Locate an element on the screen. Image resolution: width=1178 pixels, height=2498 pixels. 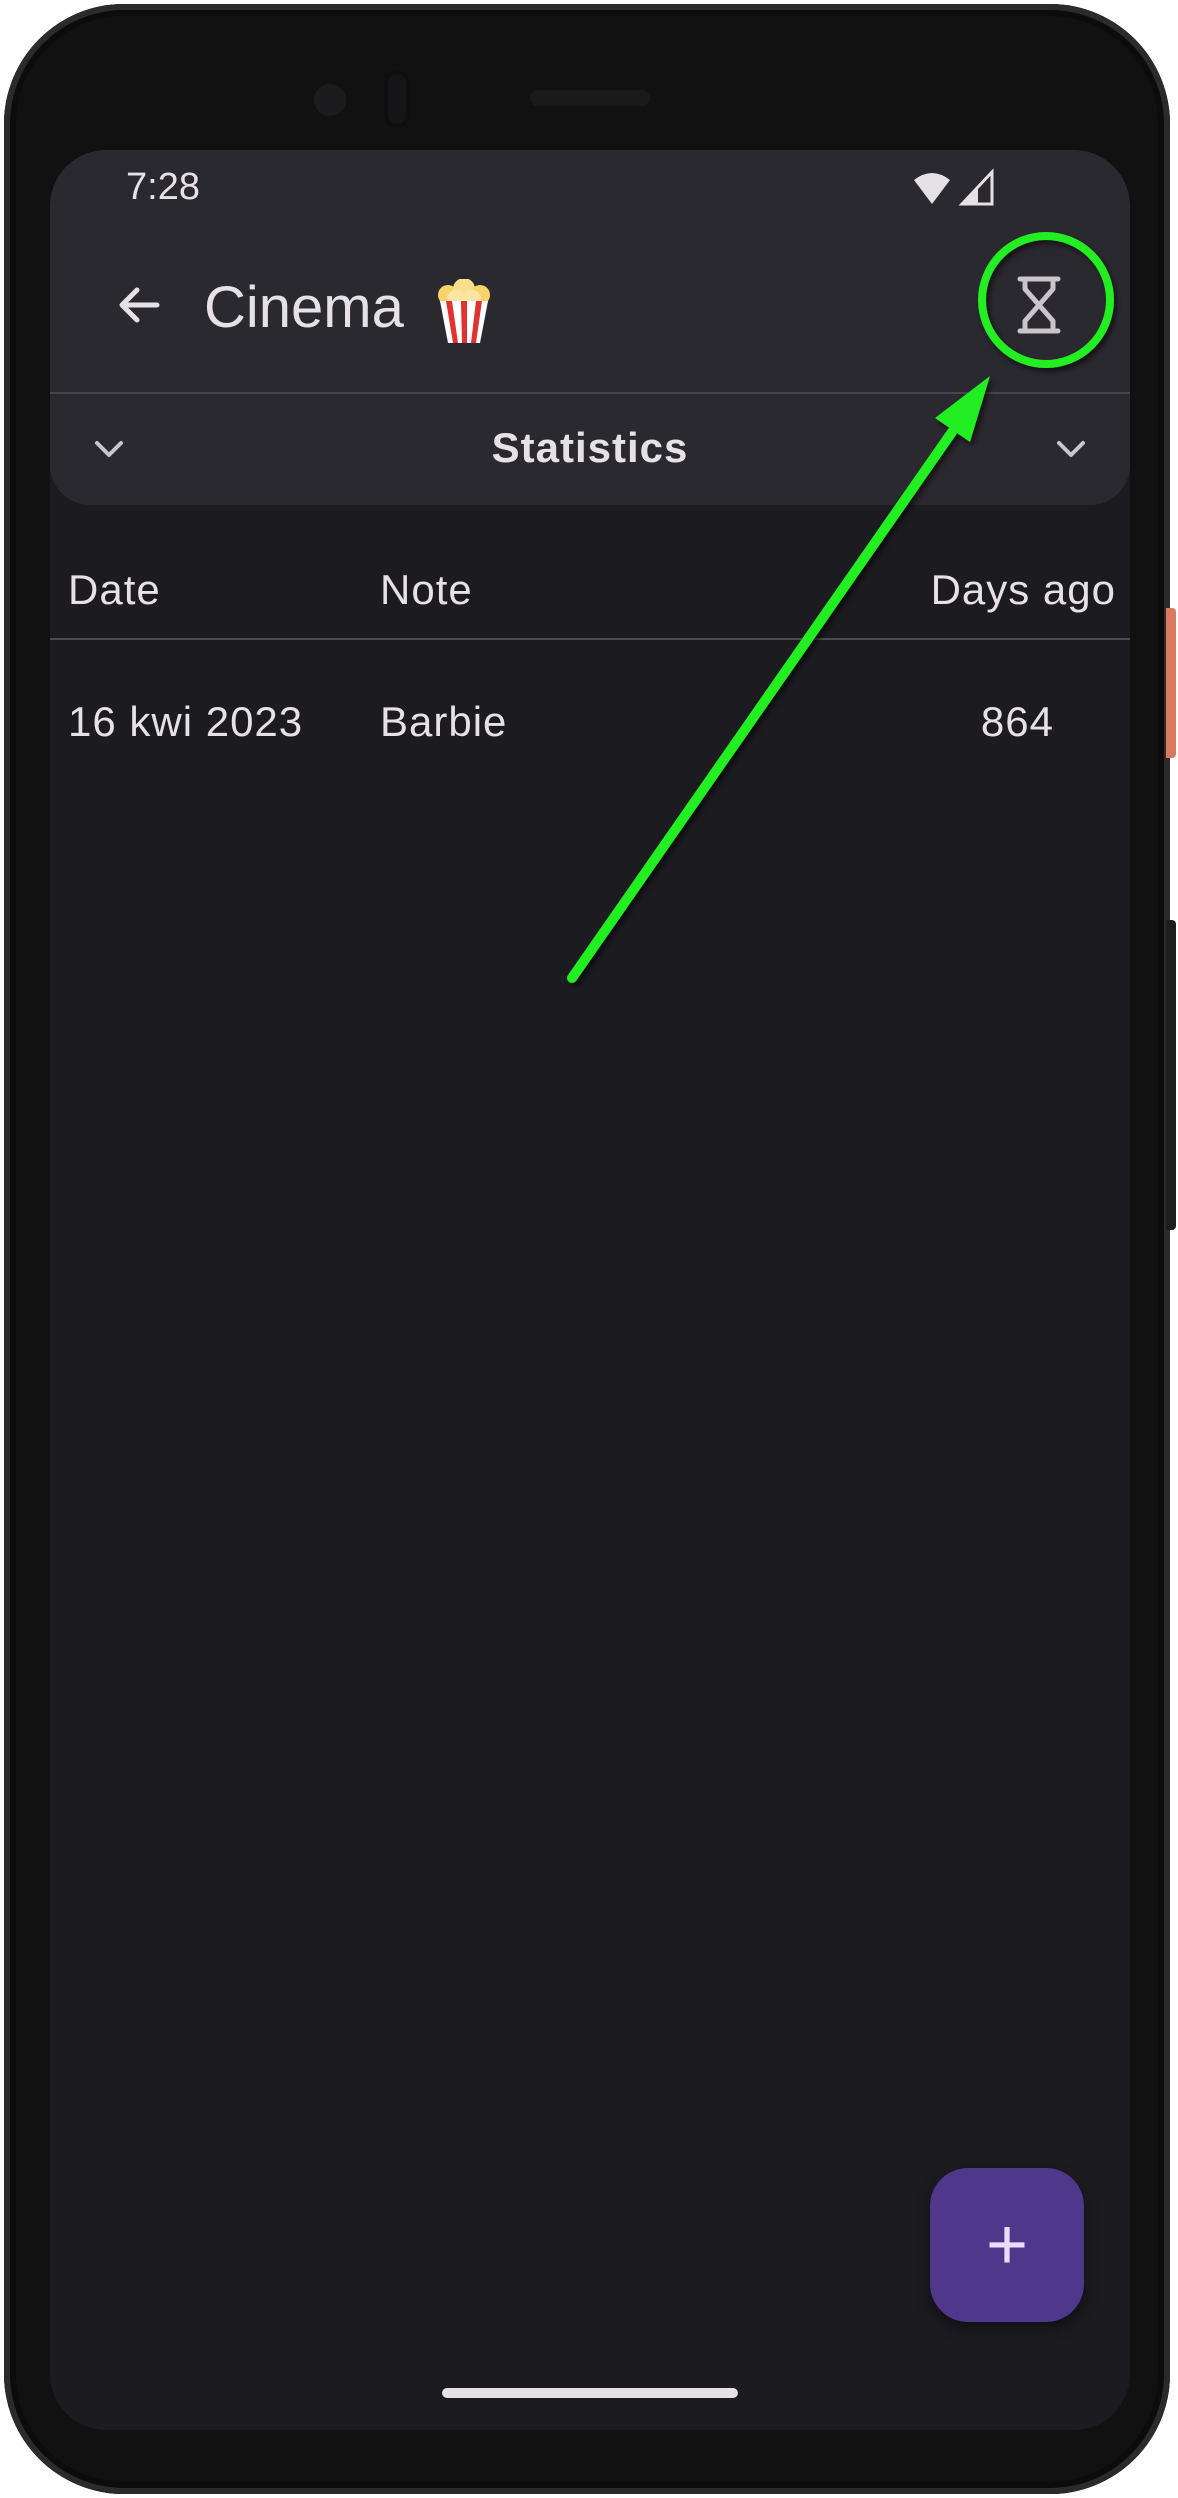
cellular-signal-icon is located at coordinates (976, 187).